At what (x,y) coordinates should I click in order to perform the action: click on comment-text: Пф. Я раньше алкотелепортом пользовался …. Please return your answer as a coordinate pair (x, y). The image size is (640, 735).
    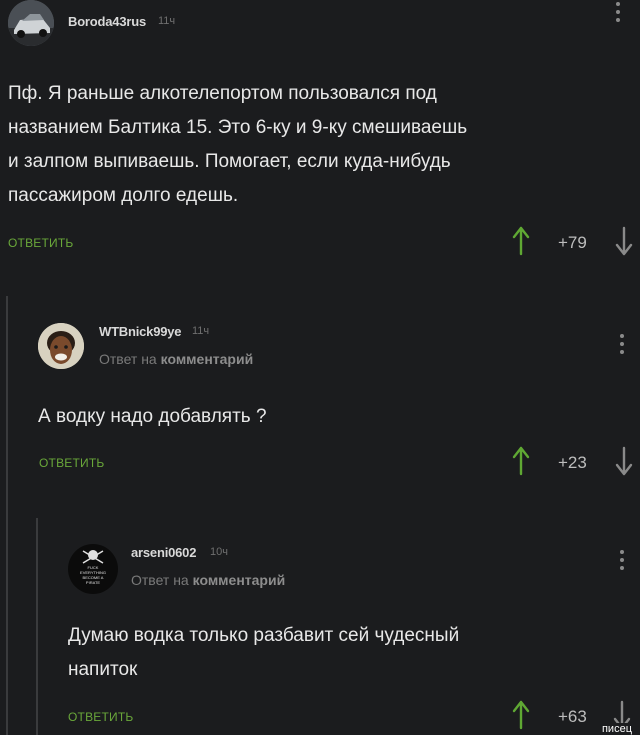
    Looking at the image, I should click on (238, 144).